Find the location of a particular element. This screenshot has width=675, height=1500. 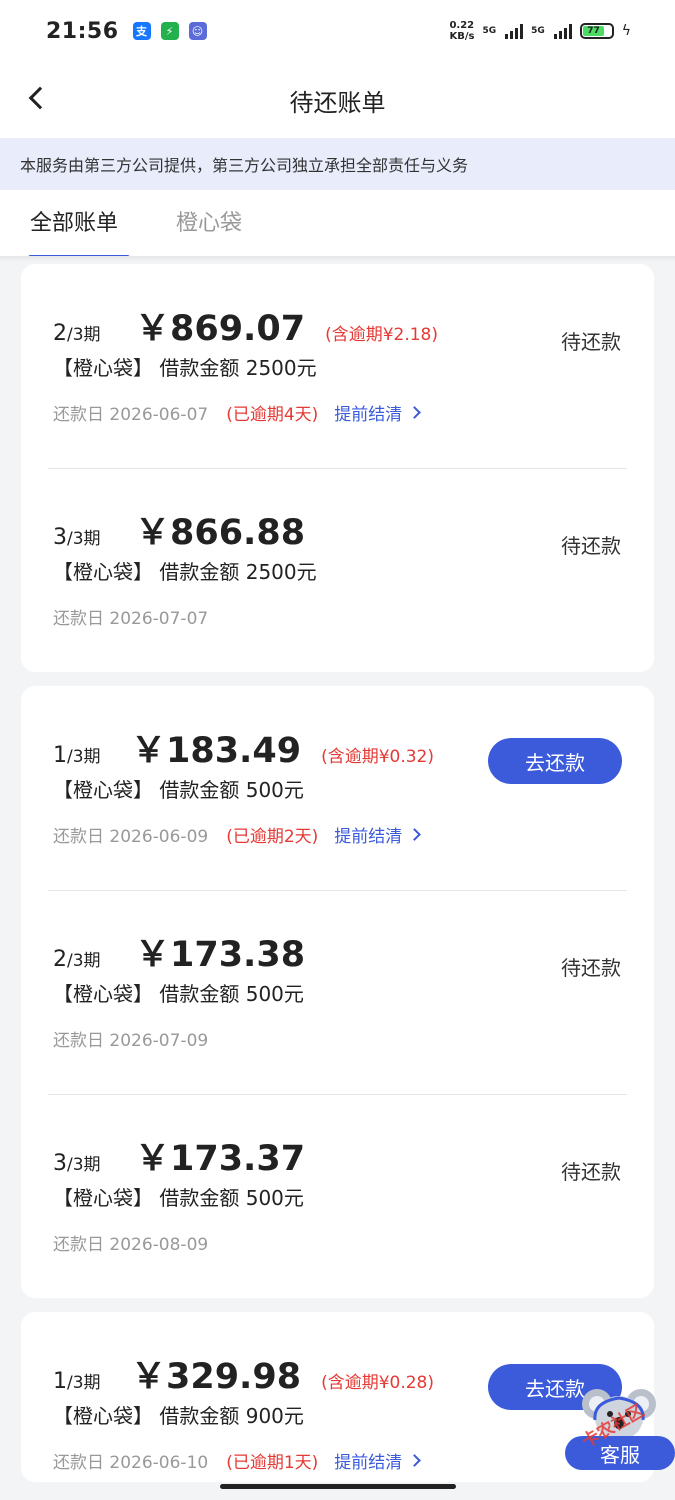

due-date: 还款日 2026-07-07 is located at coordinates (131, 619).